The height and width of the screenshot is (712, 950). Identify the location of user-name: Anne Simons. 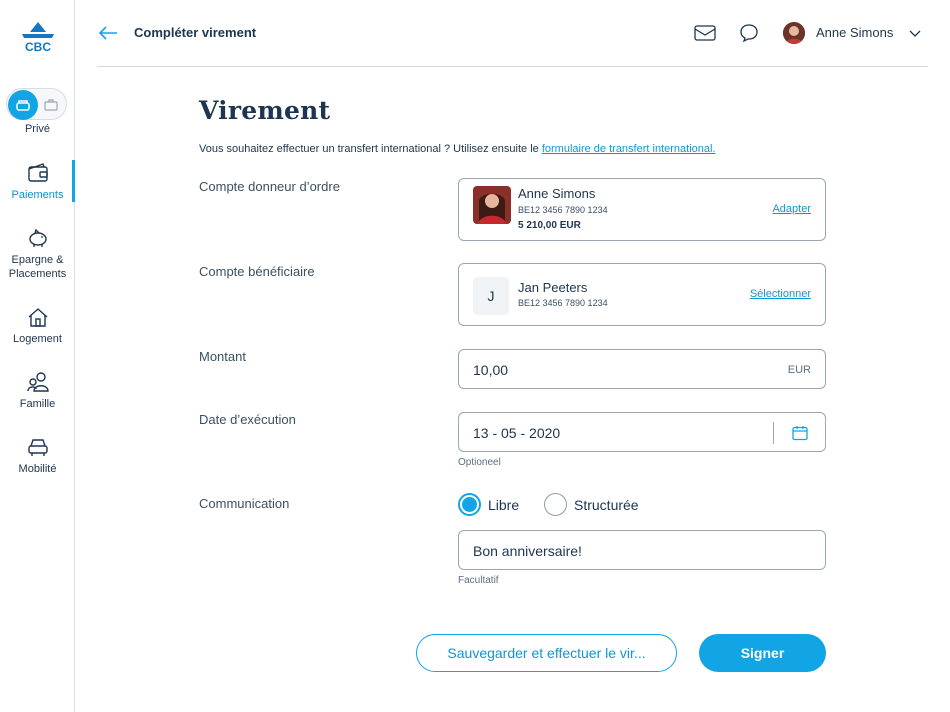
(854, 32).